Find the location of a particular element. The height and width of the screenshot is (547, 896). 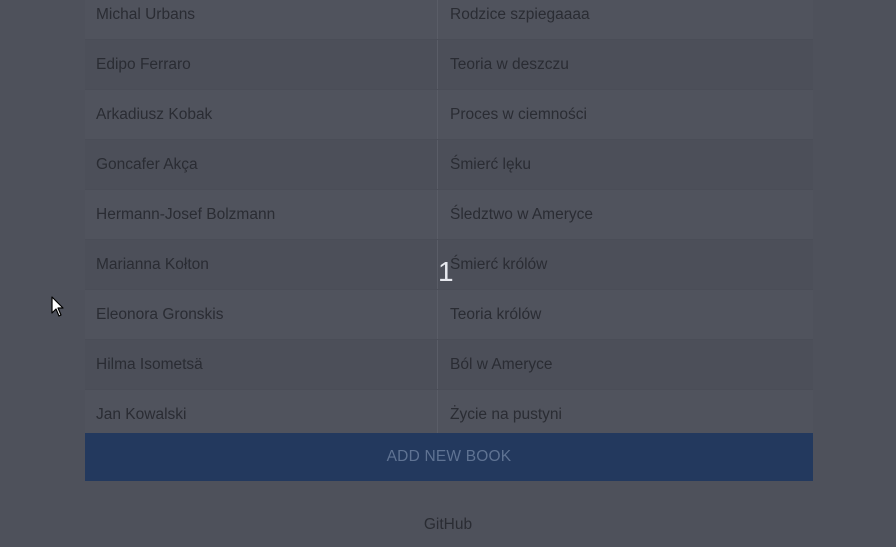

title-cell: Teoria królów is located at coordinates (496, 314).